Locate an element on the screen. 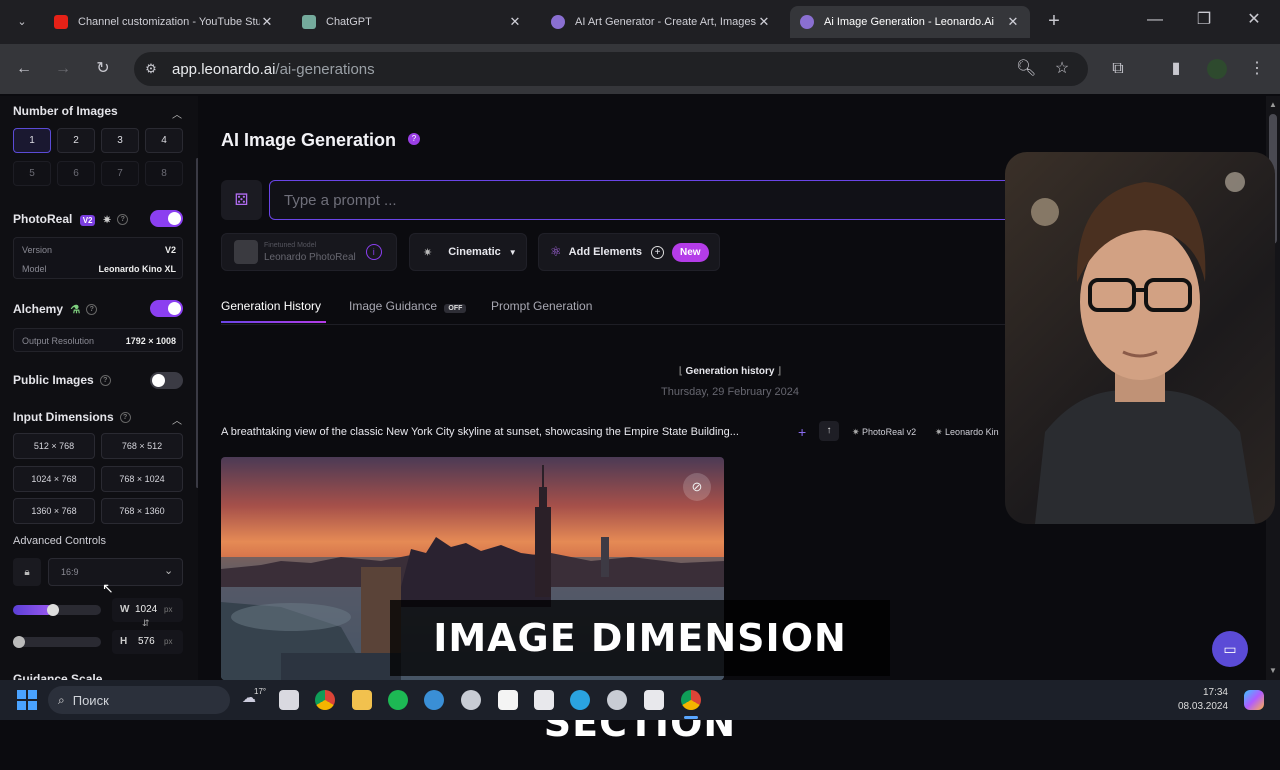 This screenshot has width=1280, height=770. count-option-1: 1 is located at coordinates (32, 140).